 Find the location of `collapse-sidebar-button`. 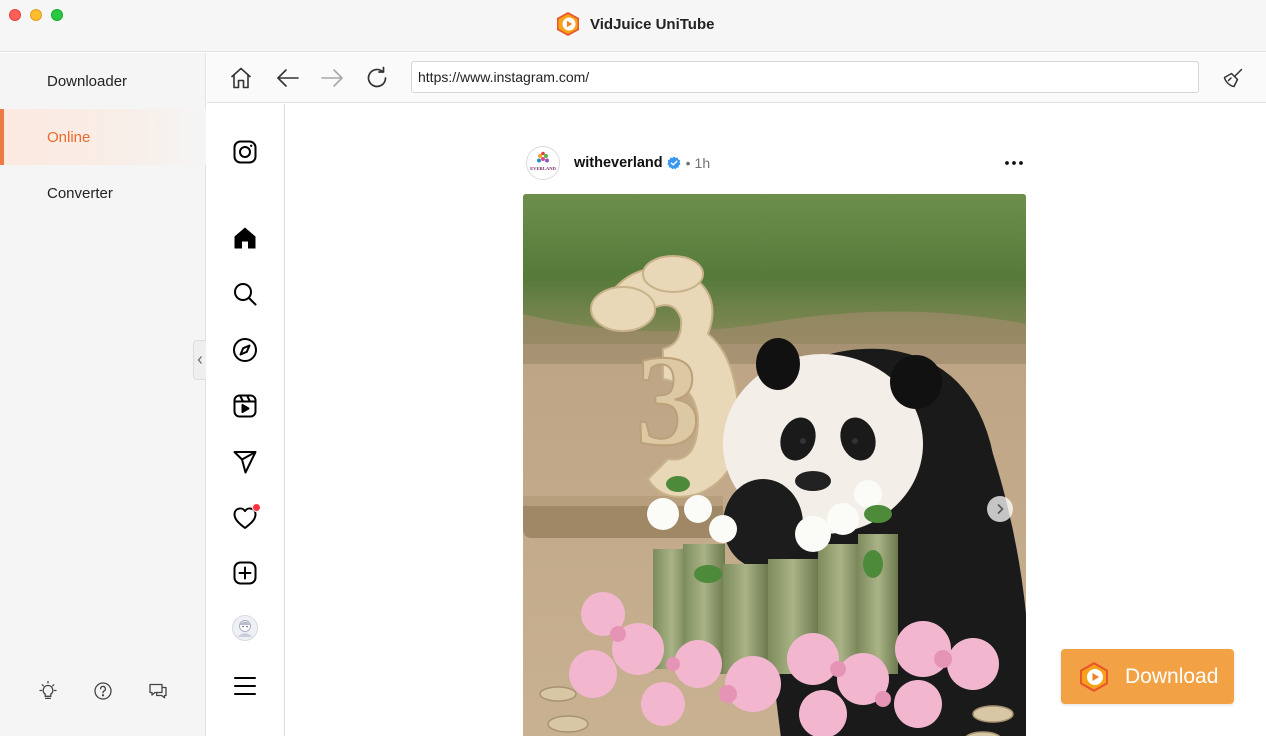

collapse-sidebar-button is located at coordinates (199, 360).